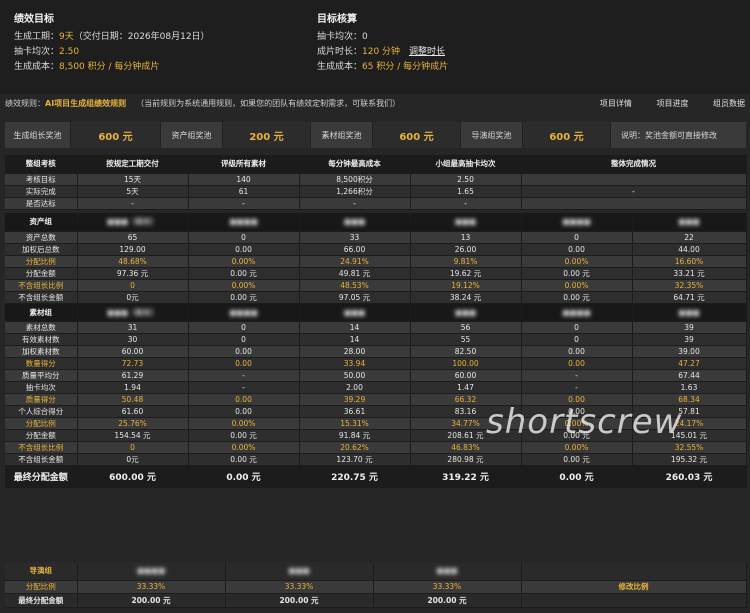  I want to click on goal-duration-value: 9天, so click(66, 37).